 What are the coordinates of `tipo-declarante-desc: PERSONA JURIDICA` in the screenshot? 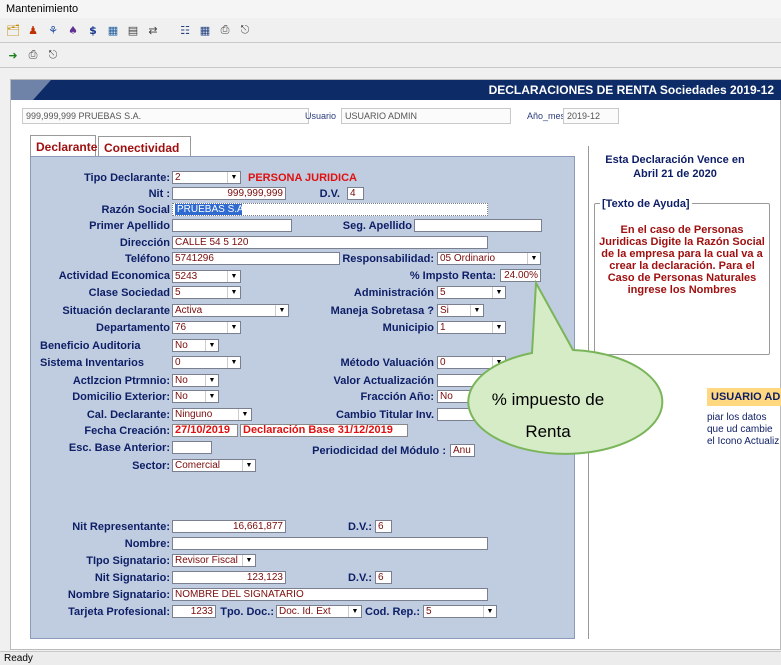 It's located at (302, 178).